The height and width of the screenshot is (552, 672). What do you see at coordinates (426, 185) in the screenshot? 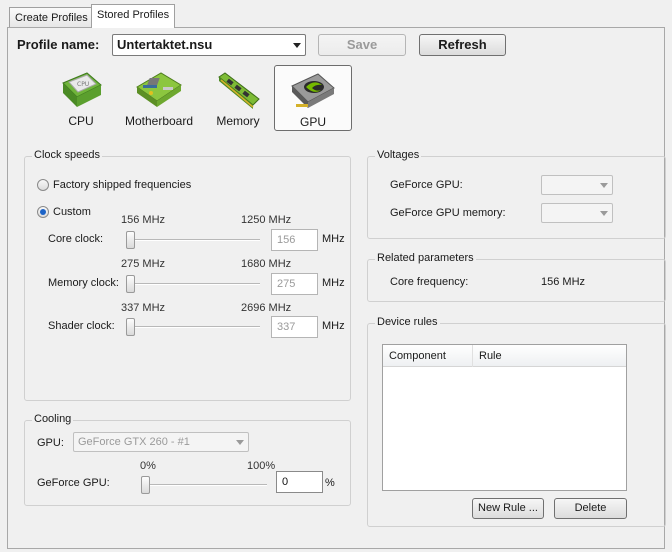
I see `voltage-gpu-label: GeForce GPU:` at bounding box center [426, 185].